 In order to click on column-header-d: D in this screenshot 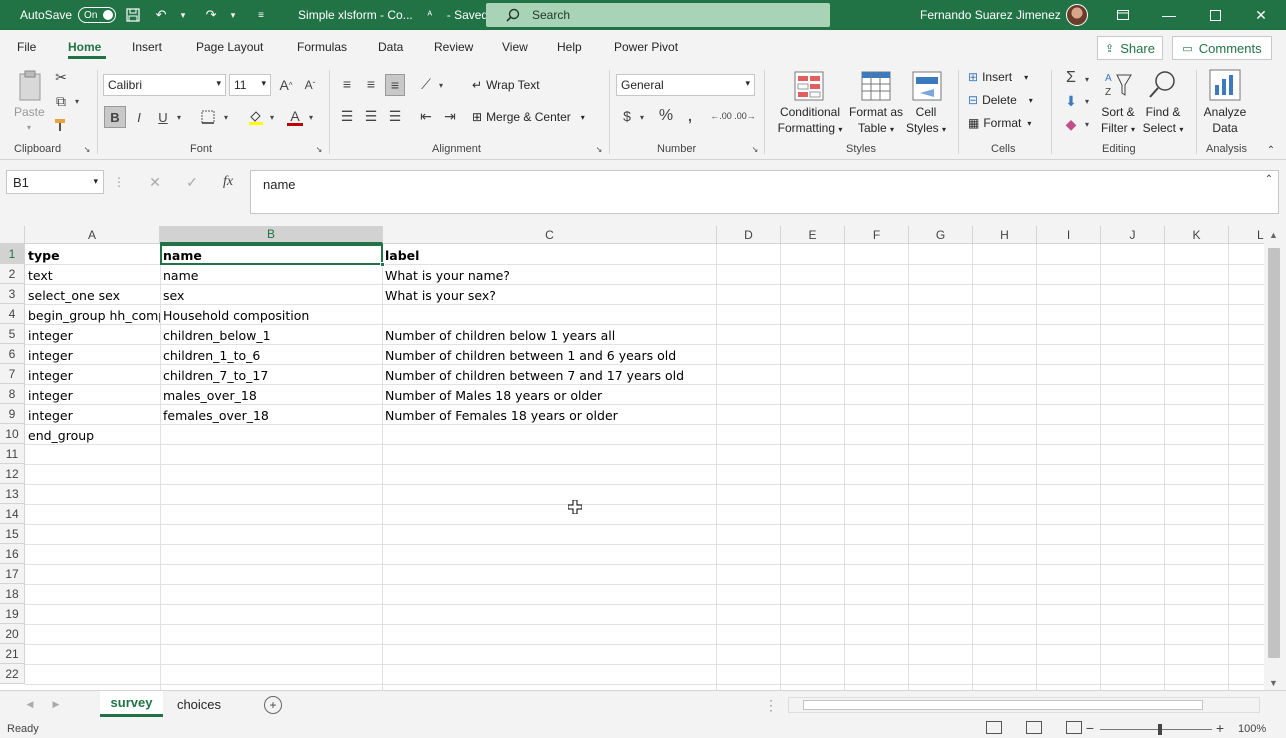, I will do `click(749, 235)`.